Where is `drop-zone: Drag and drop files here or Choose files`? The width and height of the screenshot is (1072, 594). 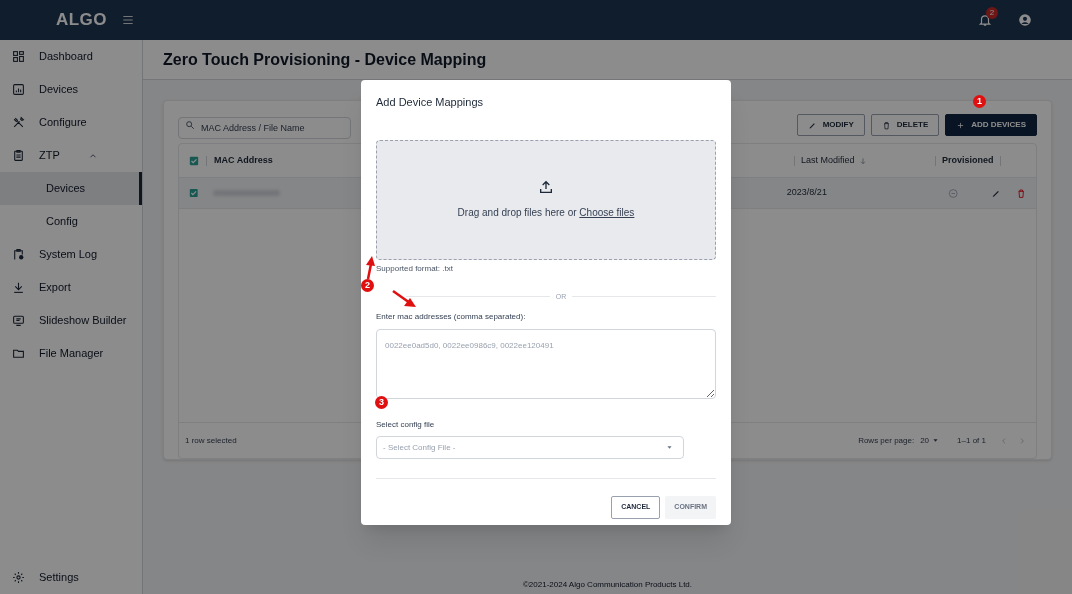
drop-zone: Drag and drop files here or Choose files is located at coordinates (546, 199).